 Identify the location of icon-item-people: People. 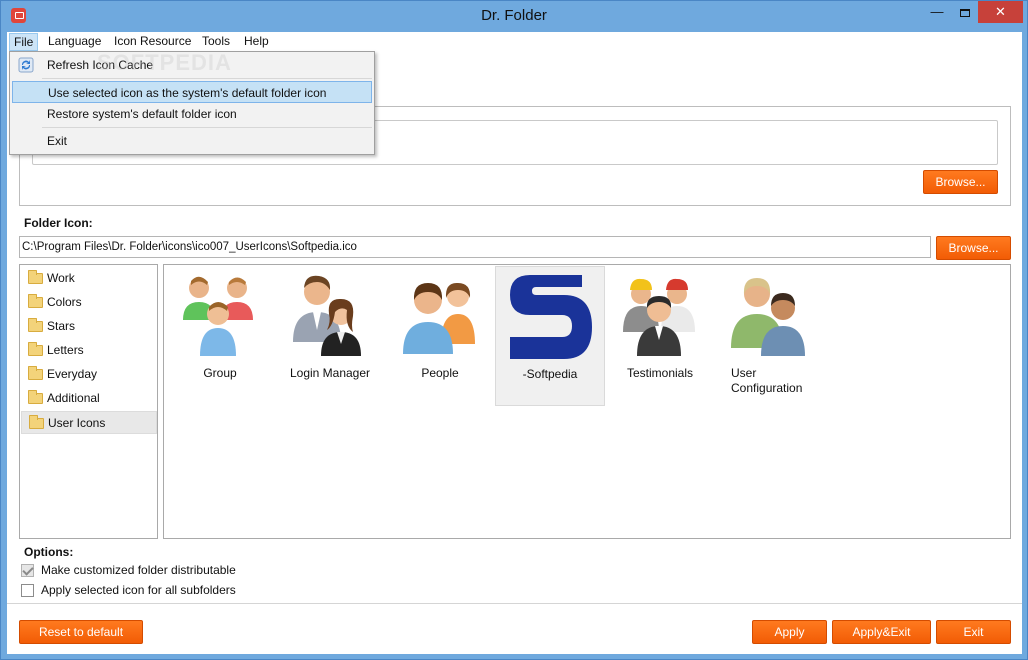
(440, 336).